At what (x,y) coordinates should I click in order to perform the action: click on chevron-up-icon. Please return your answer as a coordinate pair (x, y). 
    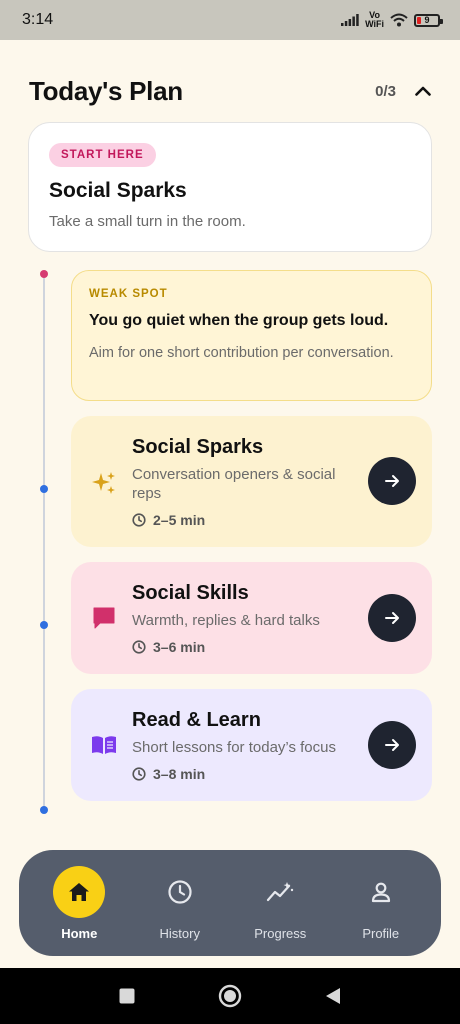
    Looking at the image, I should click on (423, 91).